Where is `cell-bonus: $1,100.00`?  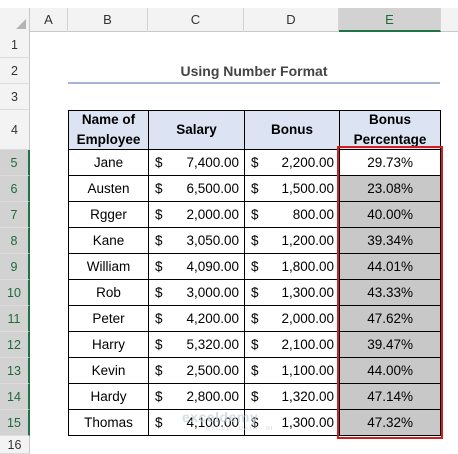 cell-bonus: $1,100.00 is located at coordinates (292, 370).